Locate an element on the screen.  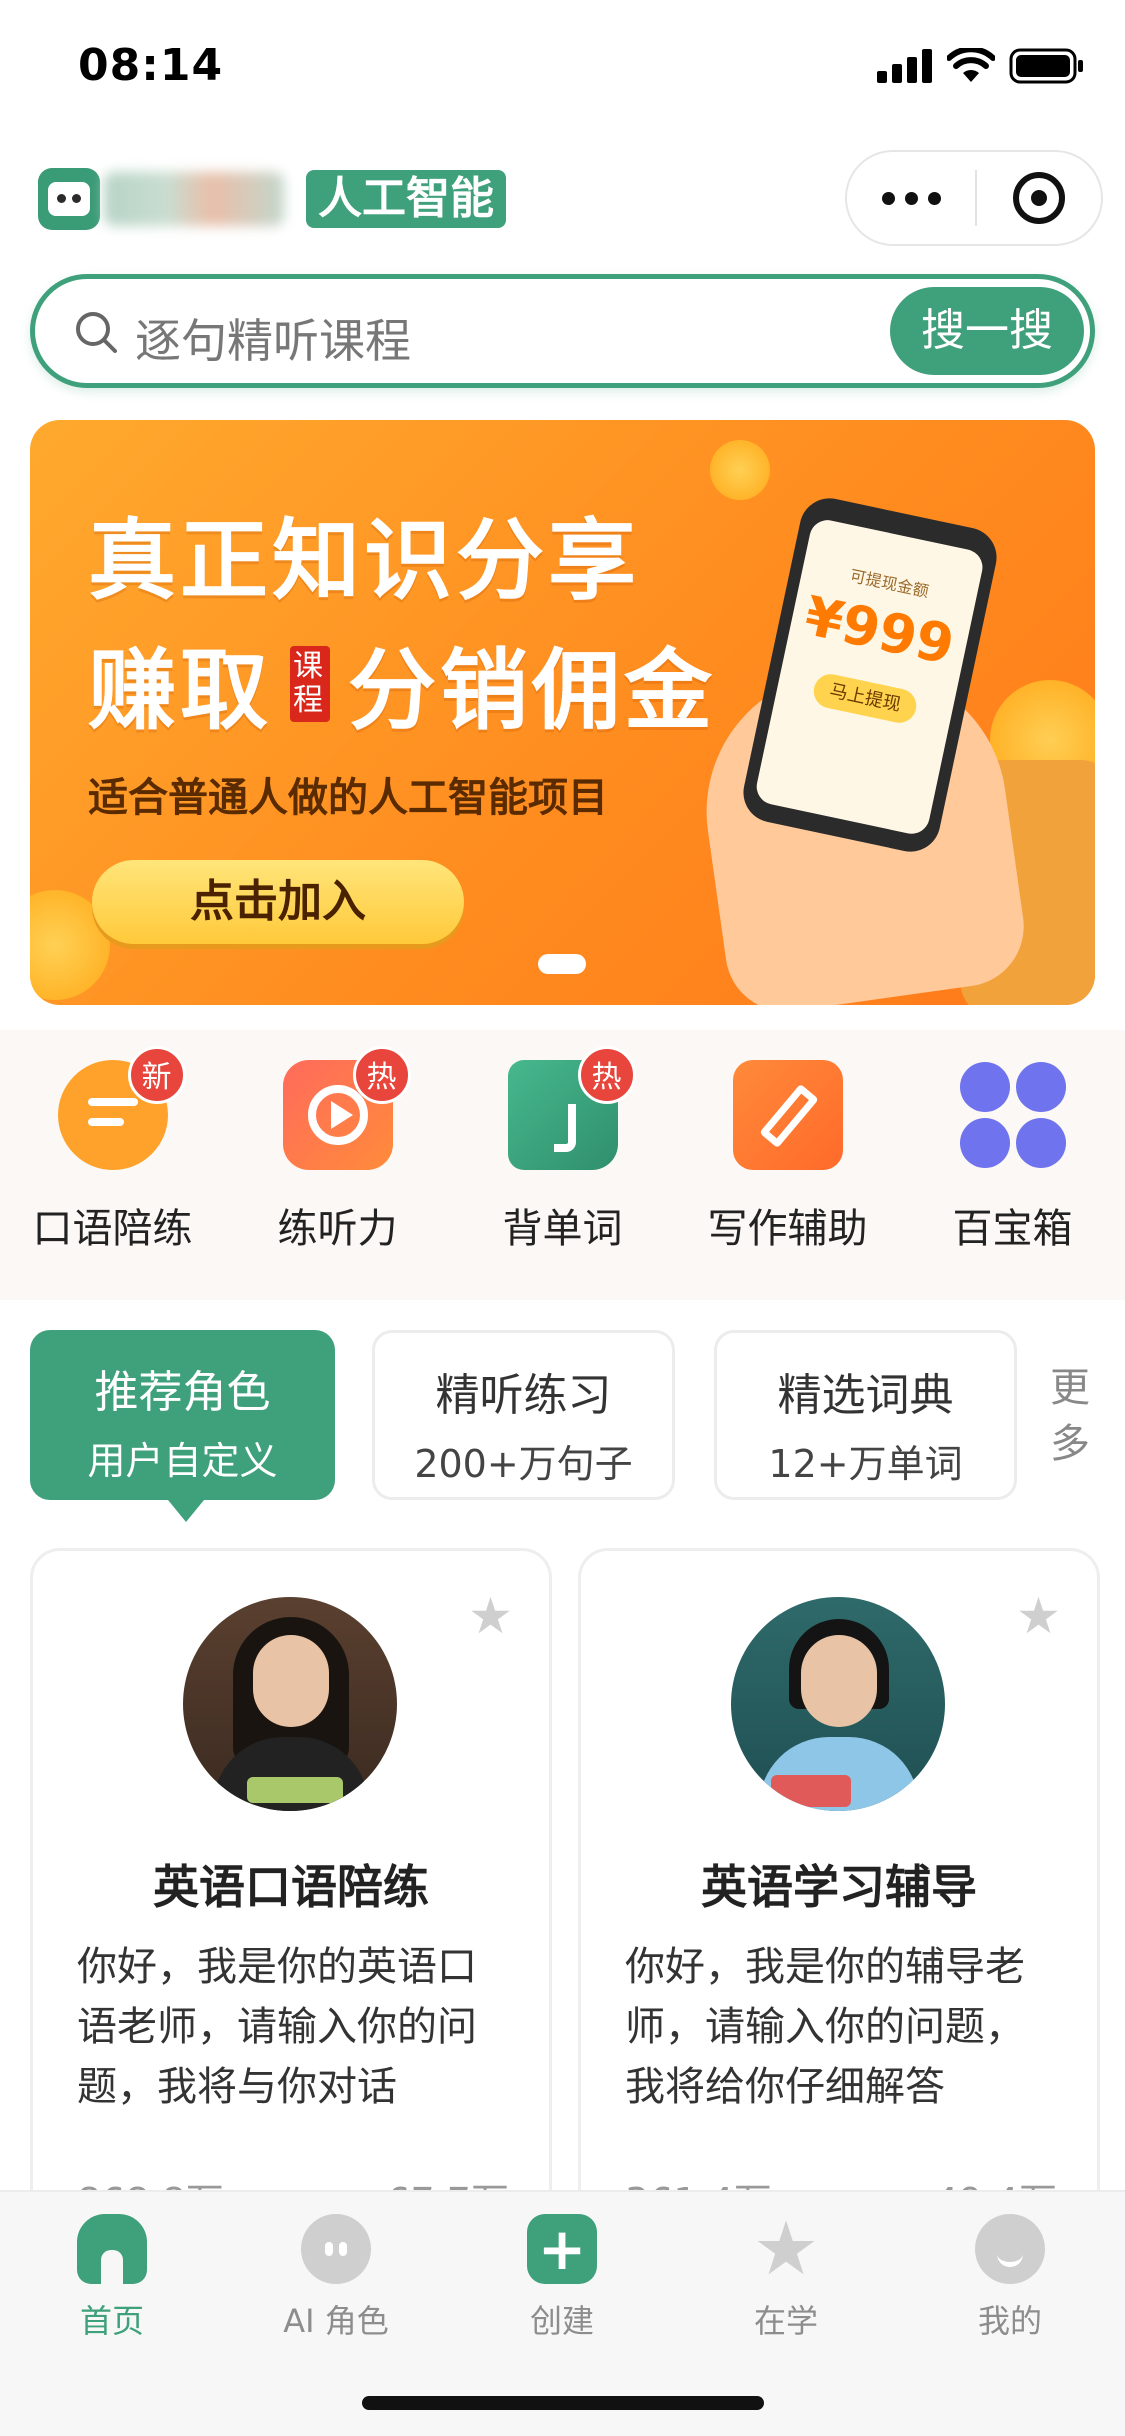
action-label: 写作辅助 is located at coordinates (787, 1229).